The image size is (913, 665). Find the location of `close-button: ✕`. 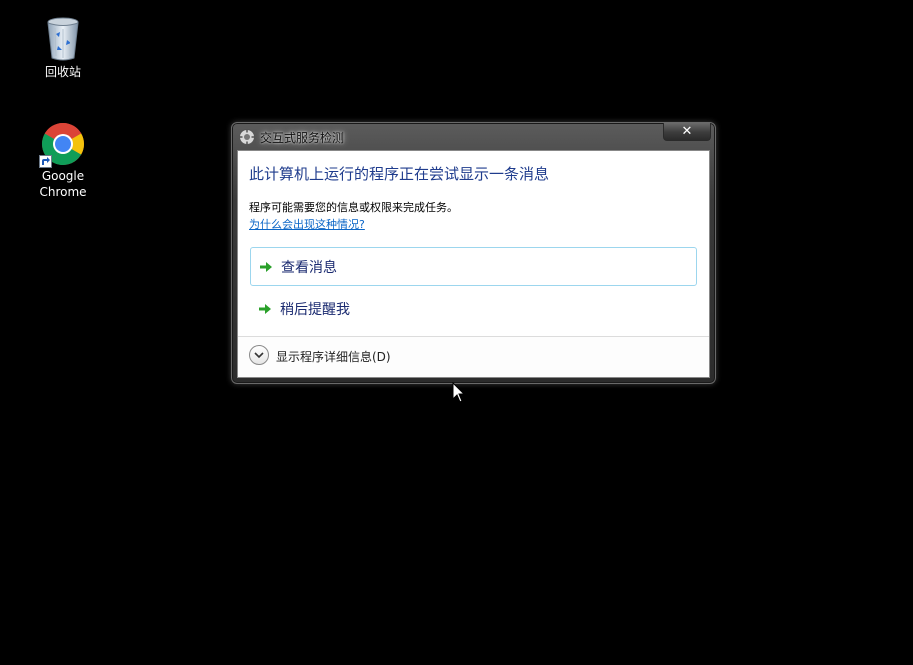

close-button: ✕ is located at coordinates (687, 132).